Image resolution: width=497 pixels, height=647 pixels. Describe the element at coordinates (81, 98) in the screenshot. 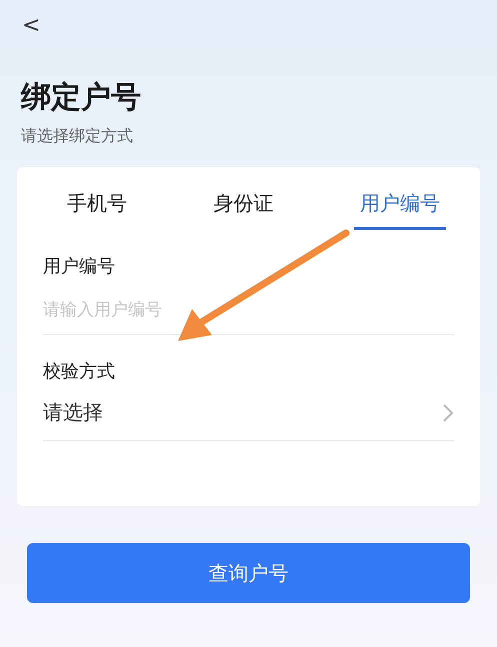

I see `page-title: 绑定户号` at that location.